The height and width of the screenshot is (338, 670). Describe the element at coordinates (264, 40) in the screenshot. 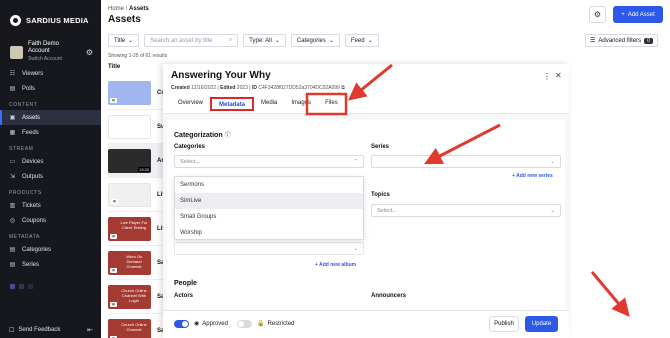

I see `type-select: Type: All ⌄` at that location.